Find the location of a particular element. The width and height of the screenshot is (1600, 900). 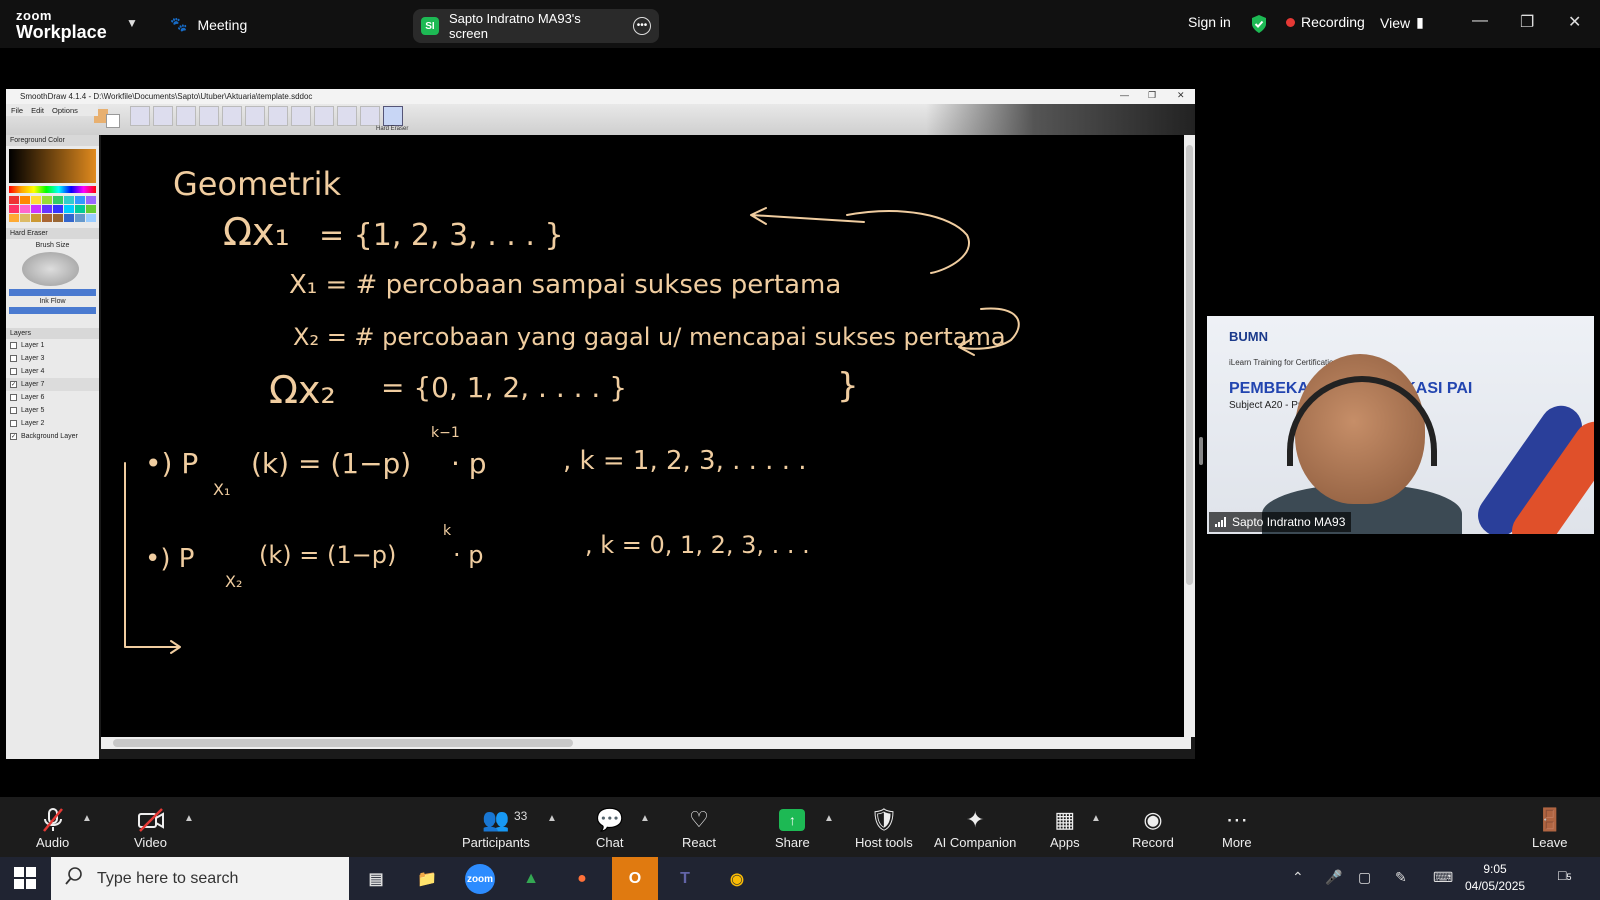

tray-microphone-icon: 🎤 is located at coordinates (1333, 877).